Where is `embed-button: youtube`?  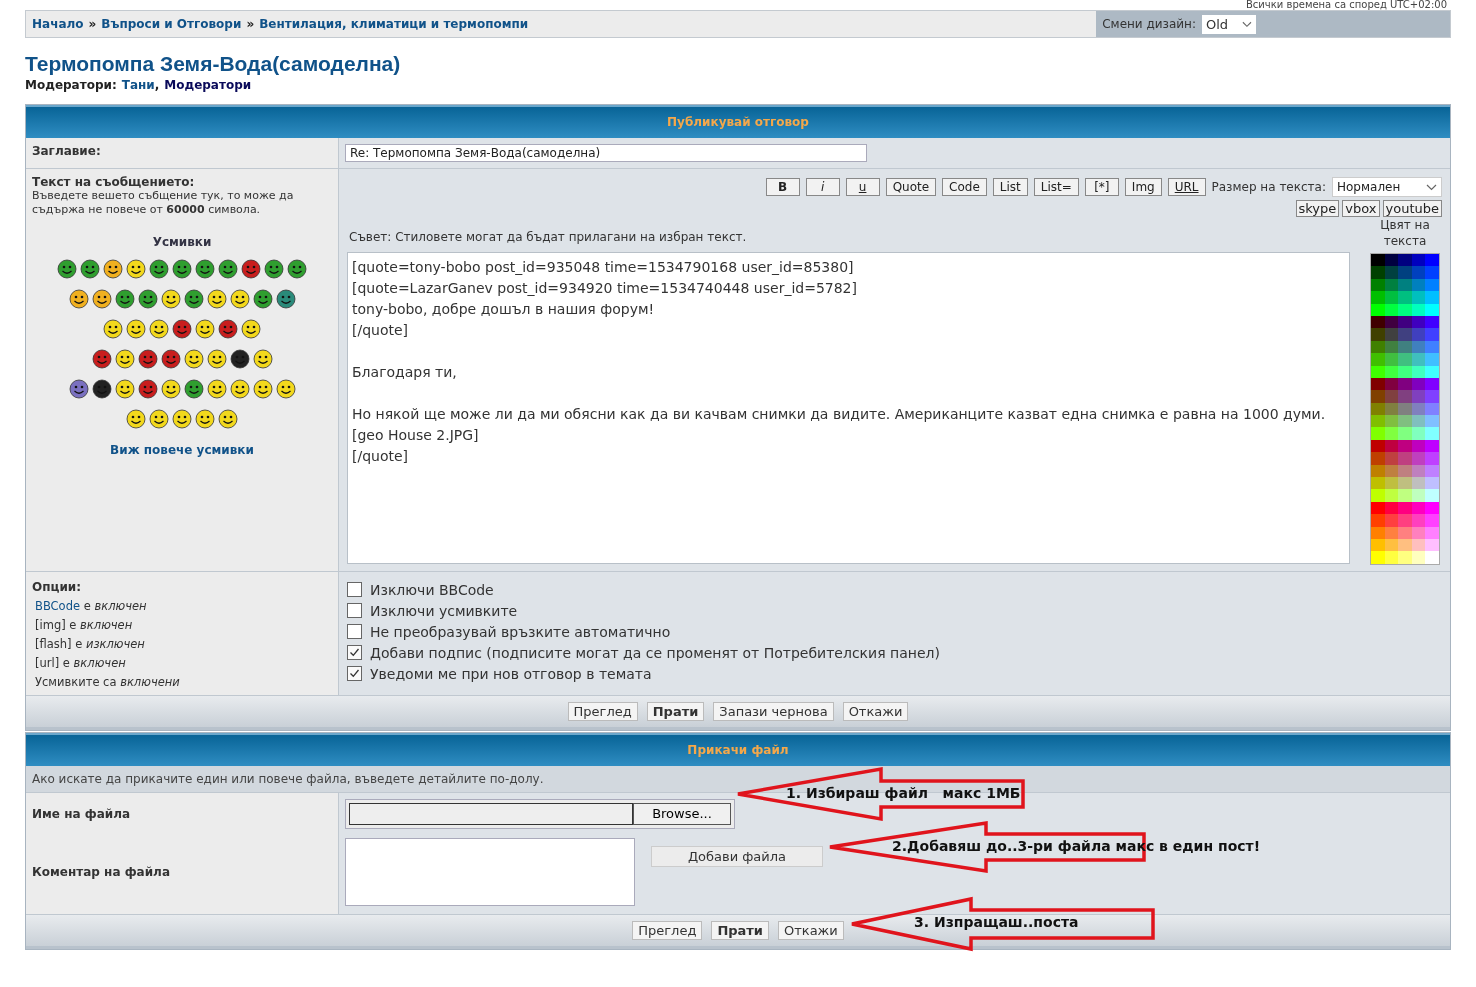 embed-button: youtube is located at coordinates (1412, 208).